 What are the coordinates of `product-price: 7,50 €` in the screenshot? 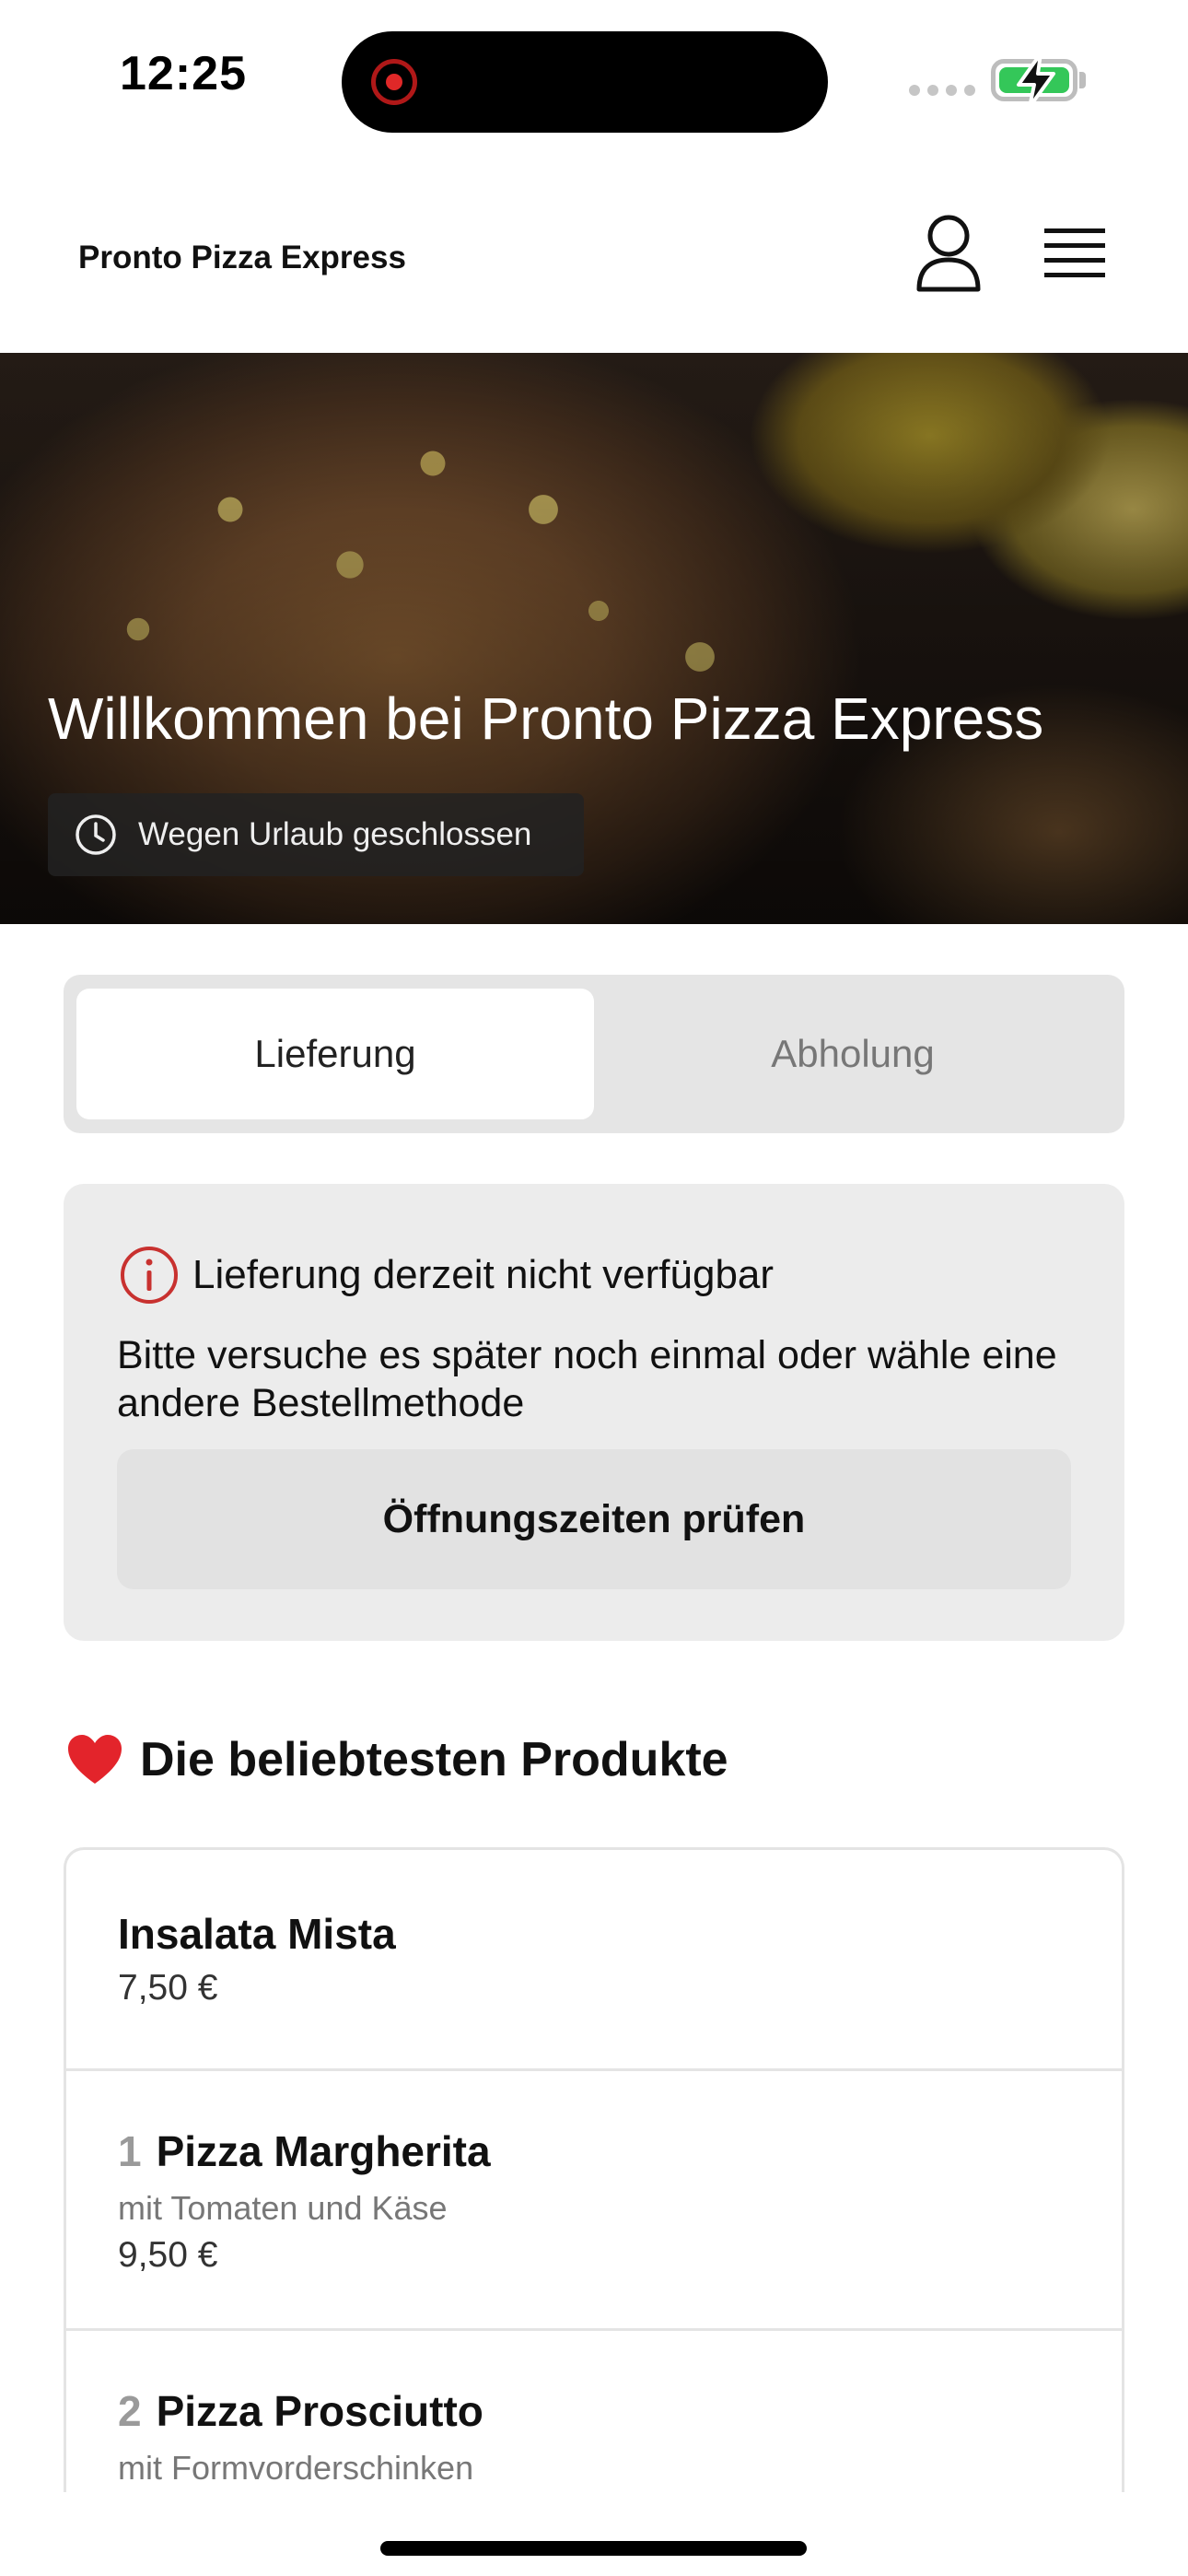 It's located at (168, 1988).